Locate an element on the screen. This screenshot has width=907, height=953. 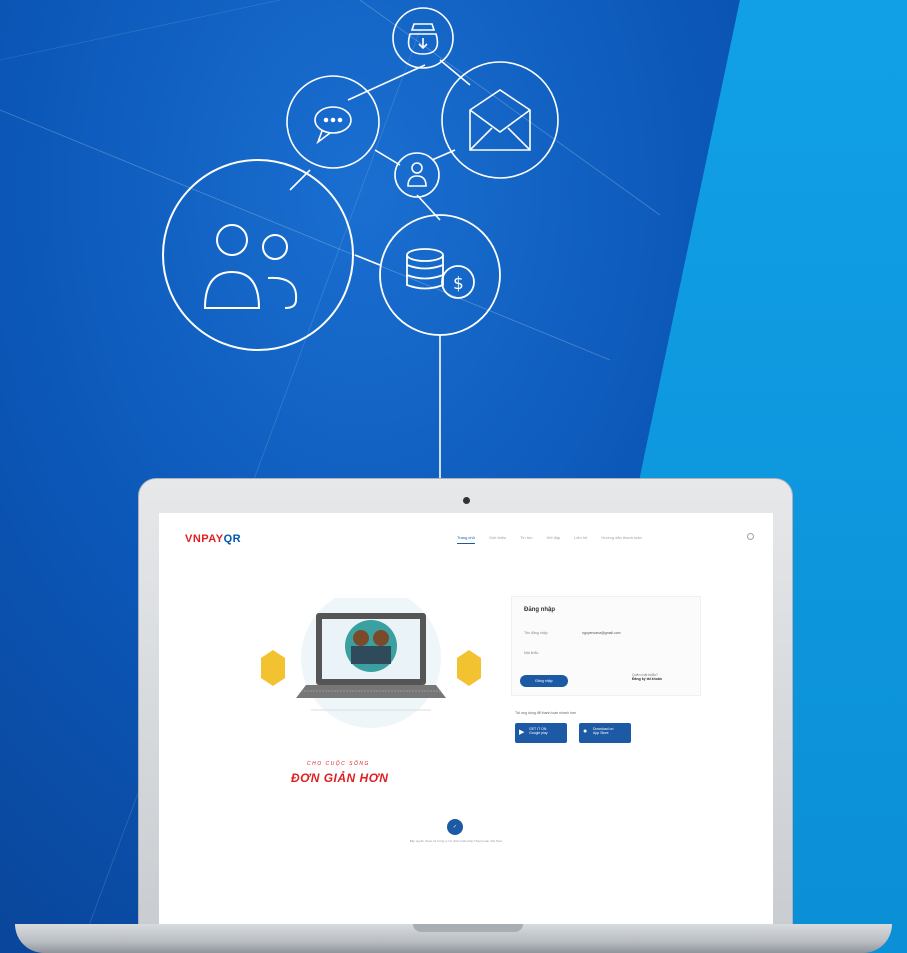
nav-item-news: Tin tức is located at coordinates (526, 539).